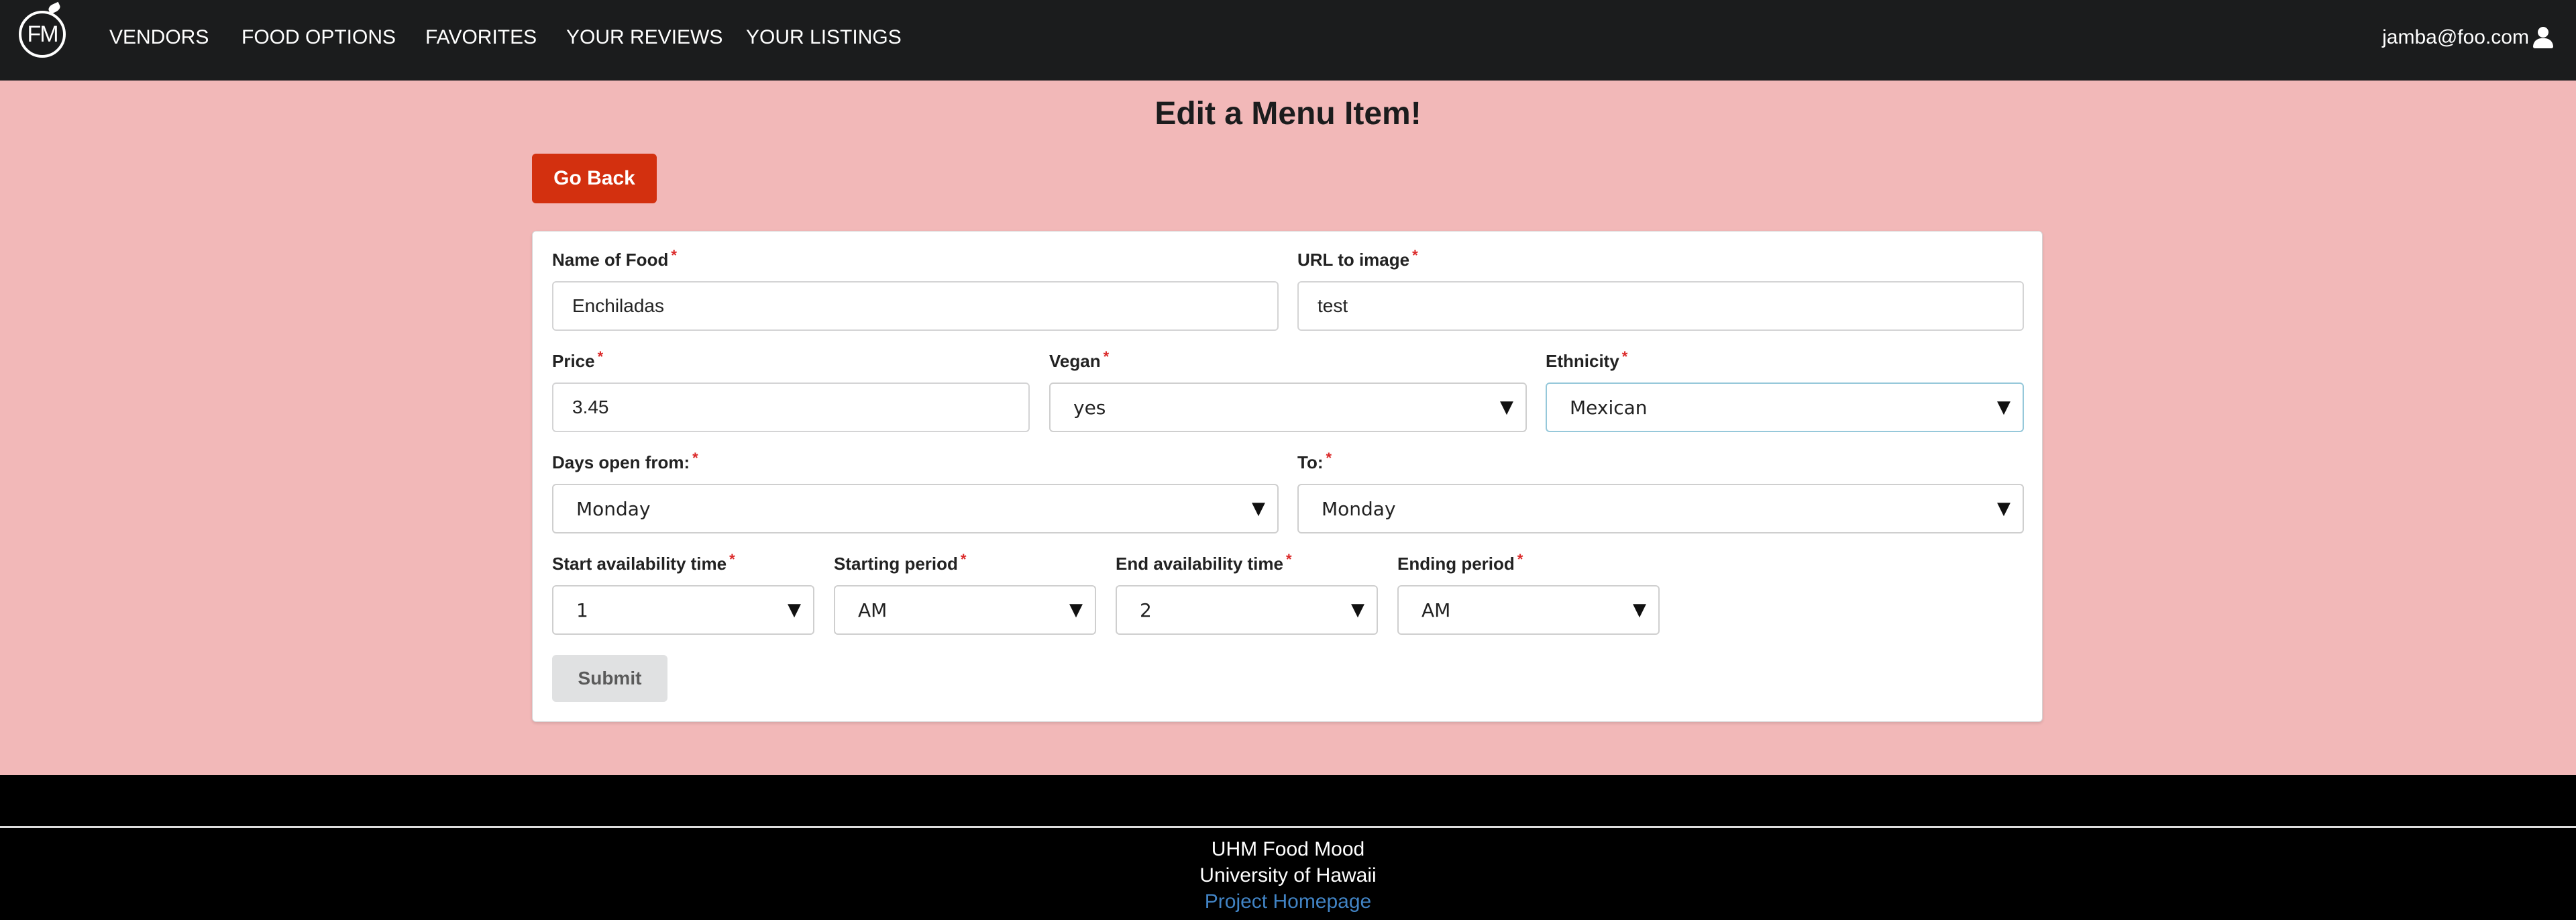 The height and width of the screenshot is (920, 2576). I want to click on vegan-label: Vegan *, so click(1079, 359).